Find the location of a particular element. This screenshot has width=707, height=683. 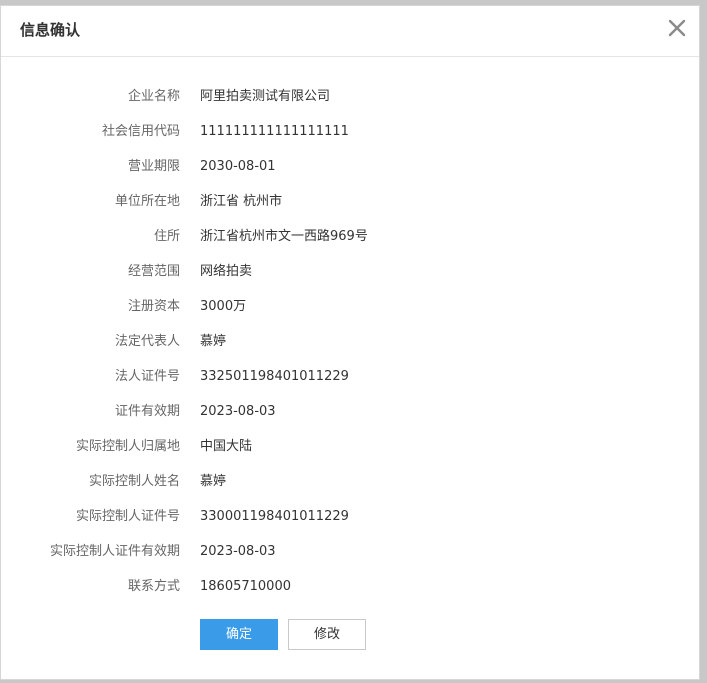

field-label: 法定代表人 is located at coordinates (147, 341).